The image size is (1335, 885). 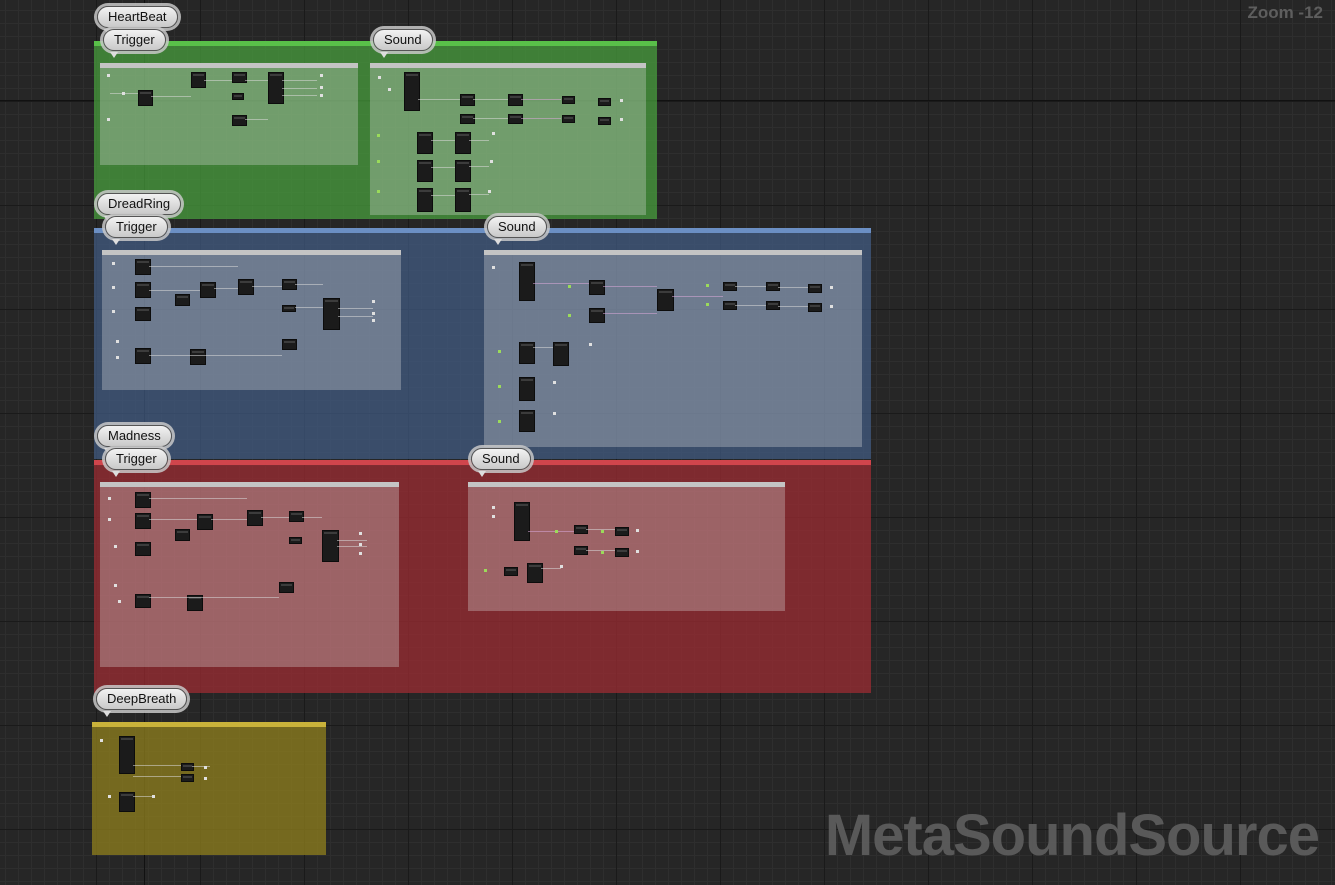 I want to click on comment-bubble-heartbeat: HeartBeat, so click(x=137, y=20).